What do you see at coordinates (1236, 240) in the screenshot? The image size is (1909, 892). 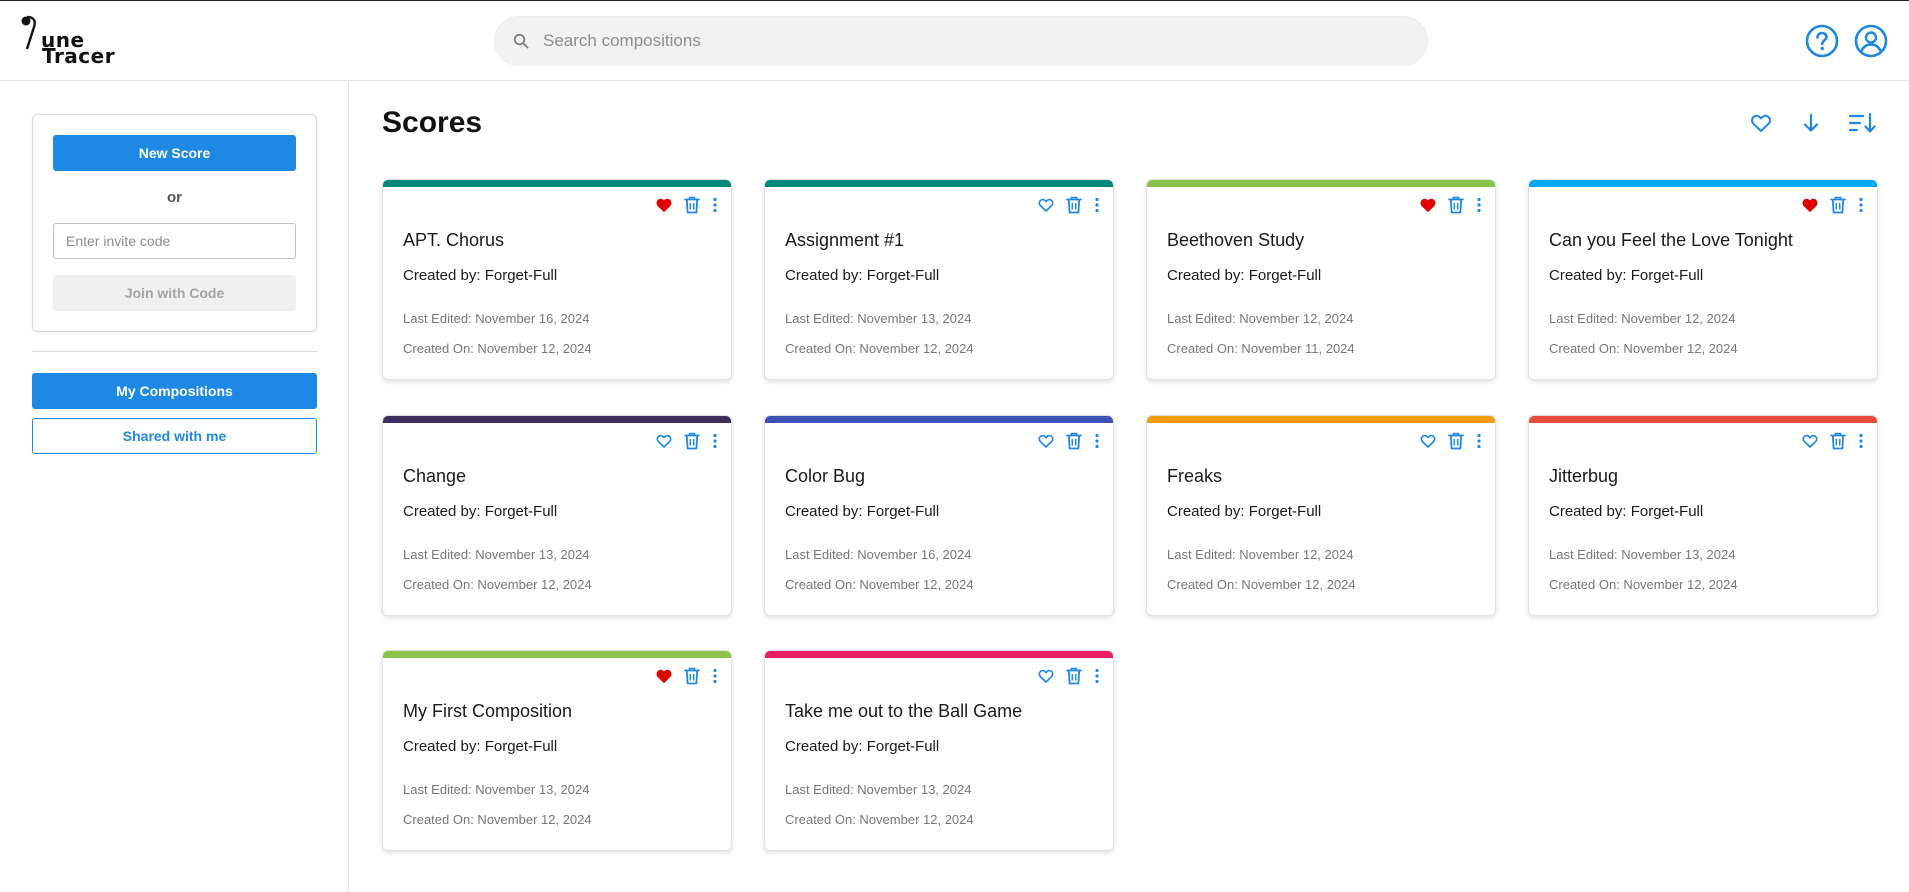 I see `card-title: Beethoven Study` at bounding box center [1236, 240].